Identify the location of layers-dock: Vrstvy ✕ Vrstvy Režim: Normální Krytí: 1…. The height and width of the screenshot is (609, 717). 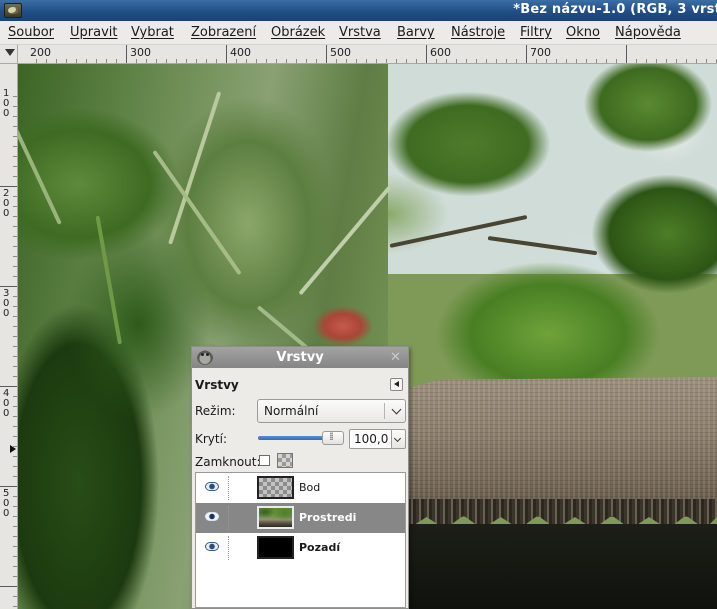
(300, 477).